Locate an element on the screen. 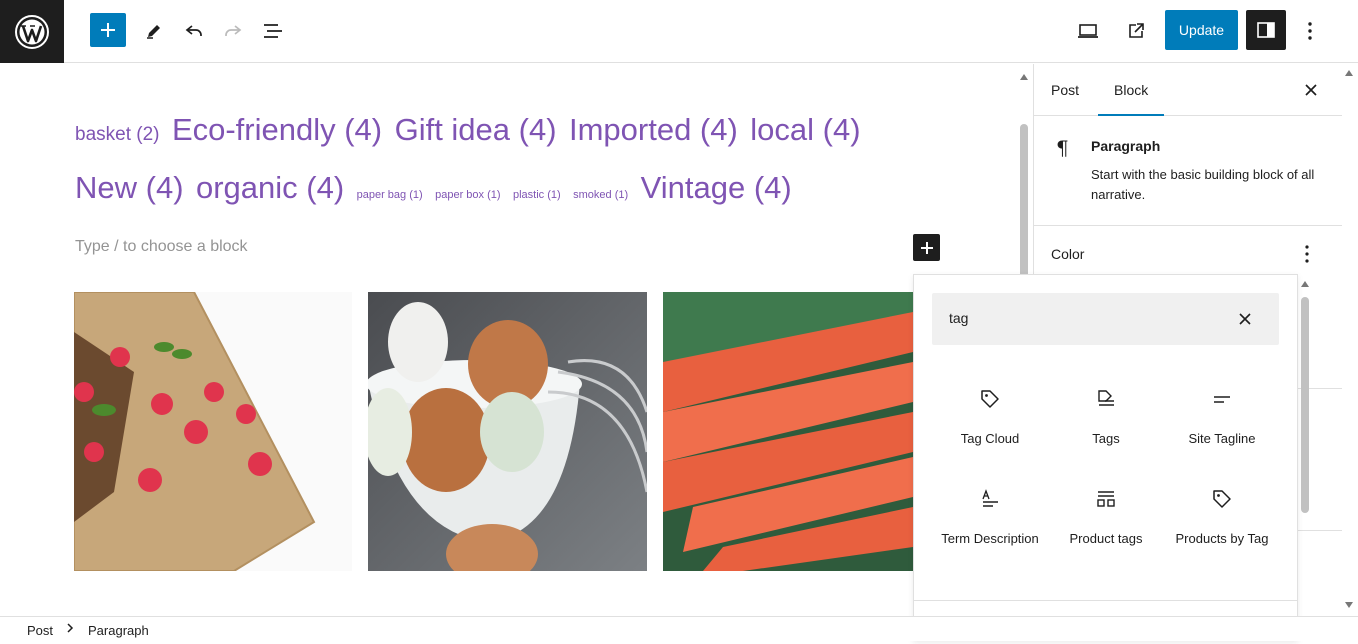 Image resolution: width=1358 pixels, height=644 pixels. list-view-icon is located at coordinates (273, 31).